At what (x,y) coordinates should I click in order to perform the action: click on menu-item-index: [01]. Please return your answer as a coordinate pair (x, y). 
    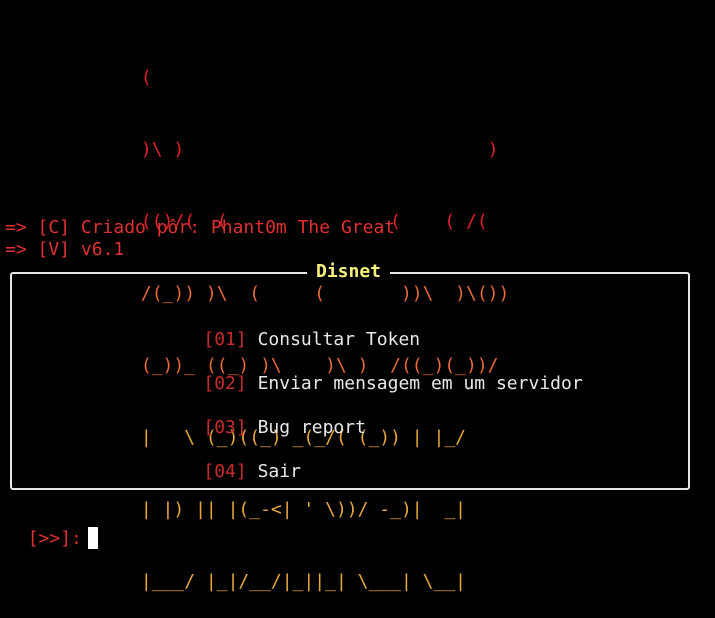
    Looking at the image, I should click on (225, 339).